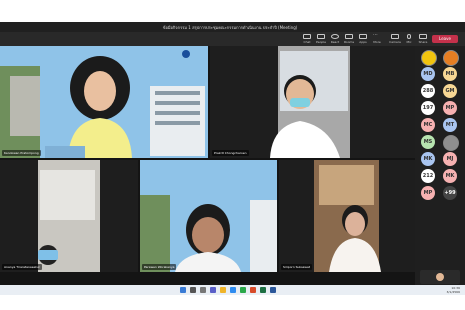 The height and width of the screenshot is (310, 465). I want to click on leave-button: Leave, so click(445, 39).